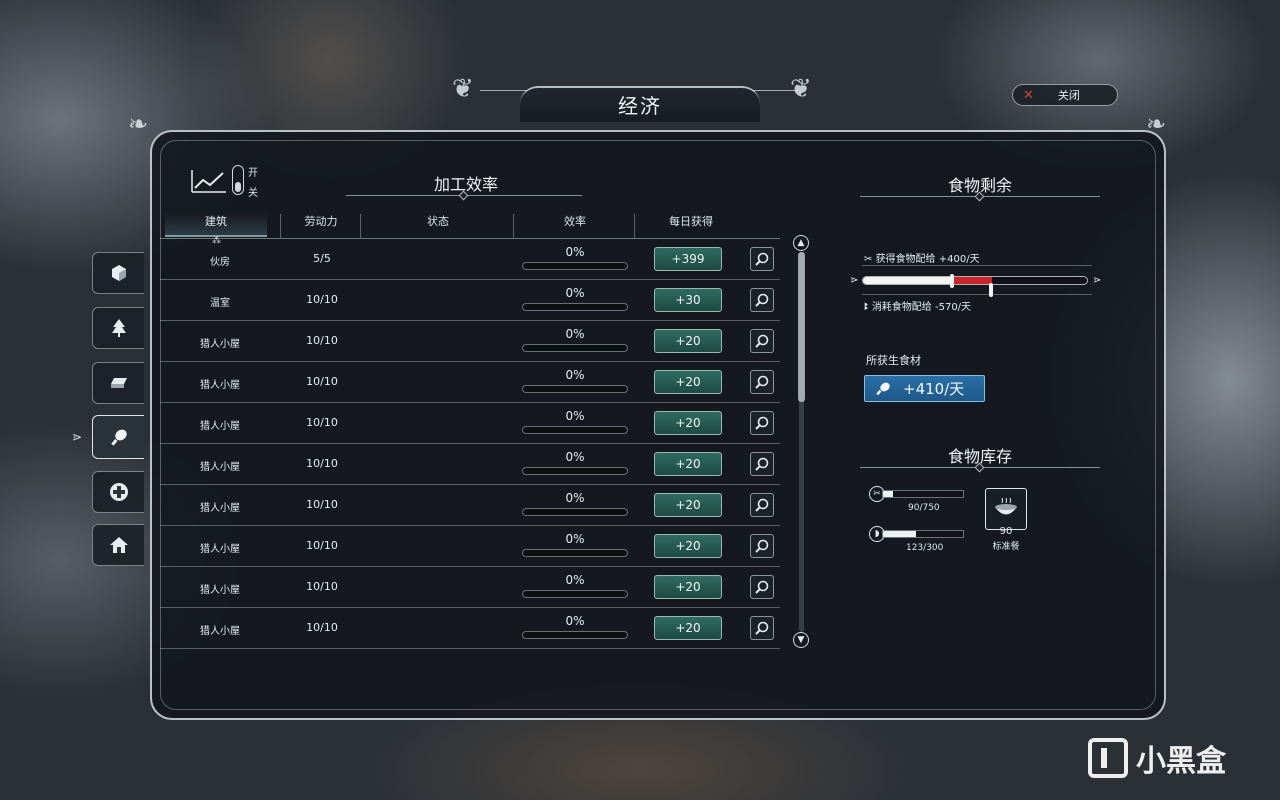  Describe the element at coordinates (952, 281) in the screenshot. I see `food-gain-marker` at that location.